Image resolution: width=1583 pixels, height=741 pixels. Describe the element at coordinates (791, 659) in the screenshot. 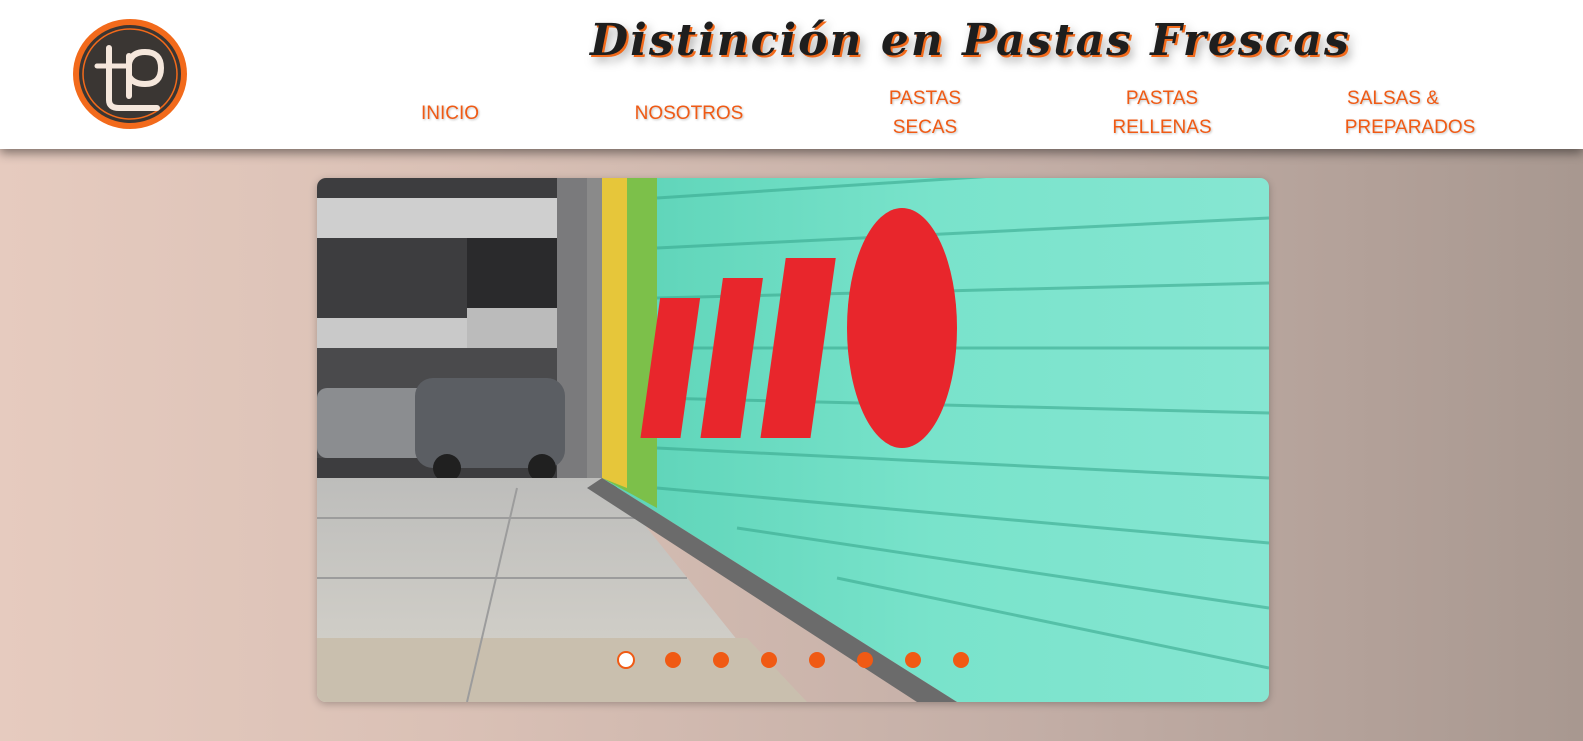

I see `slide-indicators` at that location.